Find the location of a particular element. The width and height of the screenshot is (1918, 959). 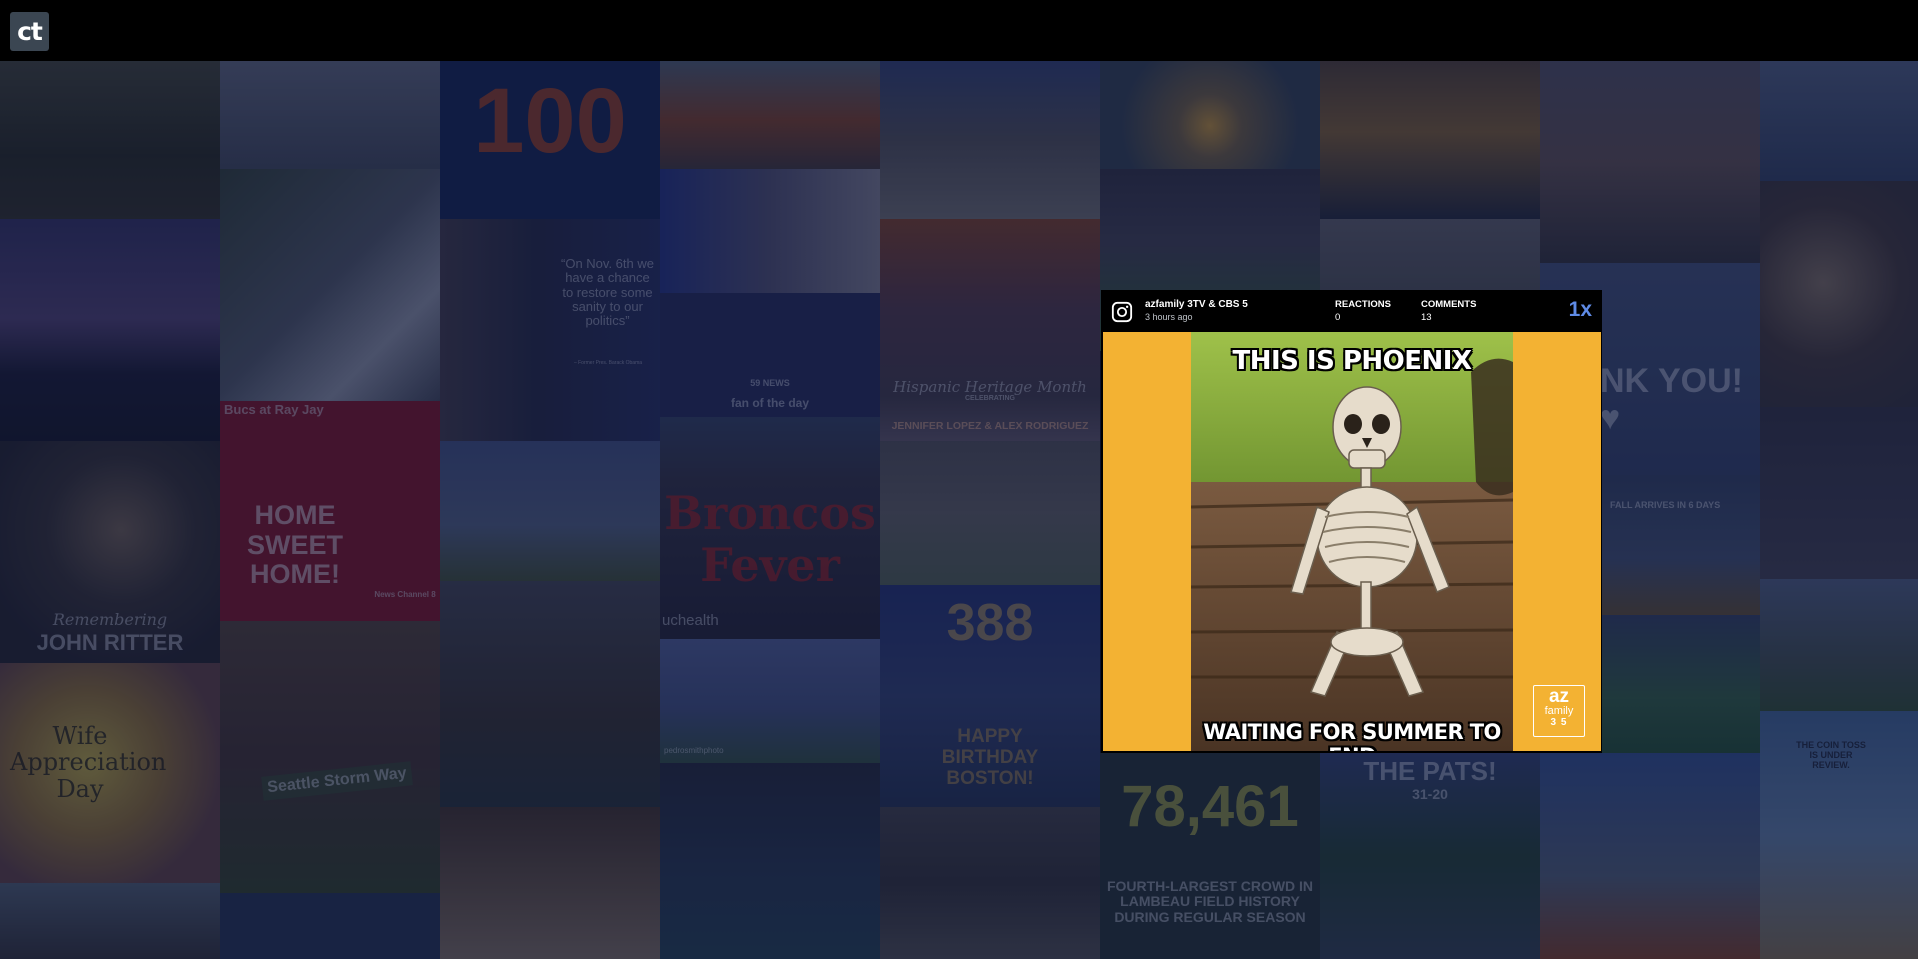

skeleton-illustration is located at coordinates (1352, 541).